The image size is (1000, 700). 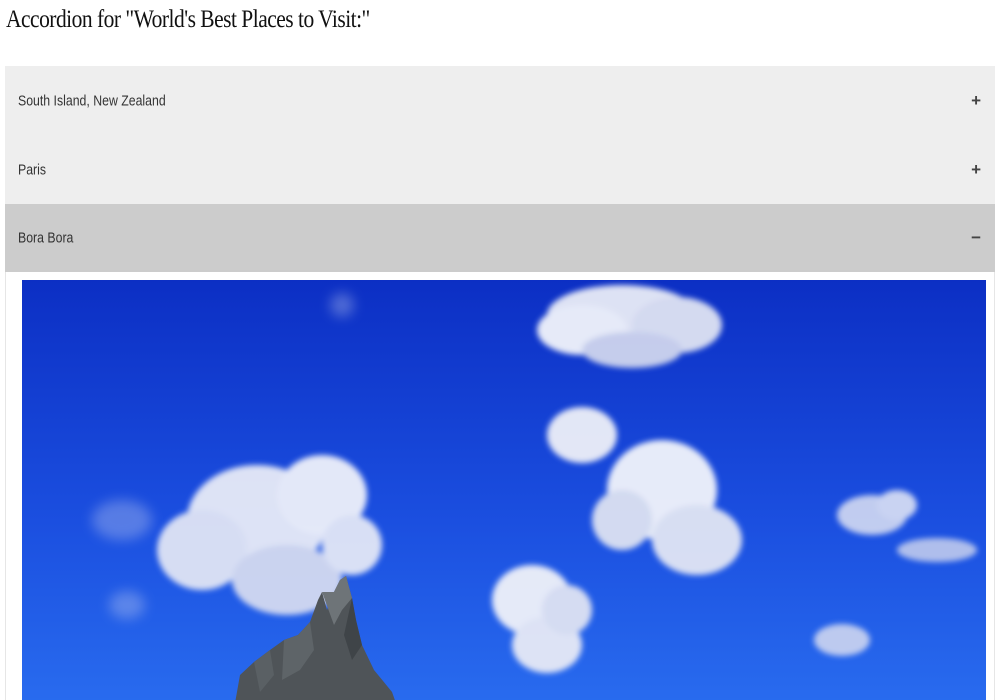 What do you see at coordinates (32, 169) in the screenshot?
I see `accordion-header-label: Paris` at bounding box center [32, 169].